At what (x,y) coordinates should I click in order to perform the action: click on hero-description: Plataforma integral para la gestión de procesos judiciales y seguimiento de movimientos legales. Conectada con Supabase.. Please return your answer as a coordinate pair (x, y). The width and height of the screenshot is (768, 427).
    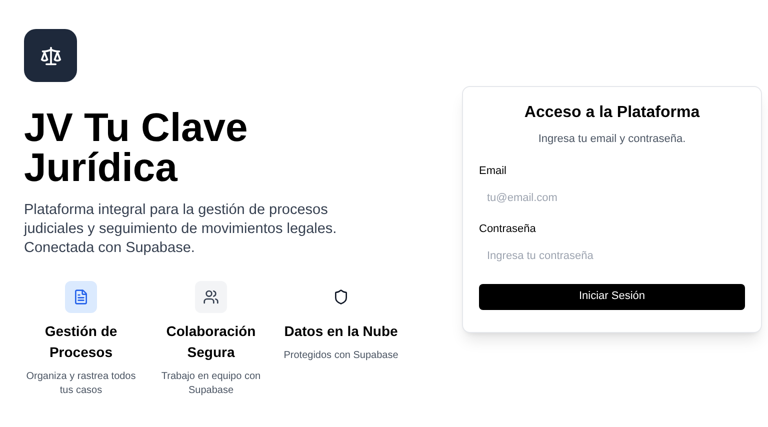
    Looking at the image, I should click on (181, 229).